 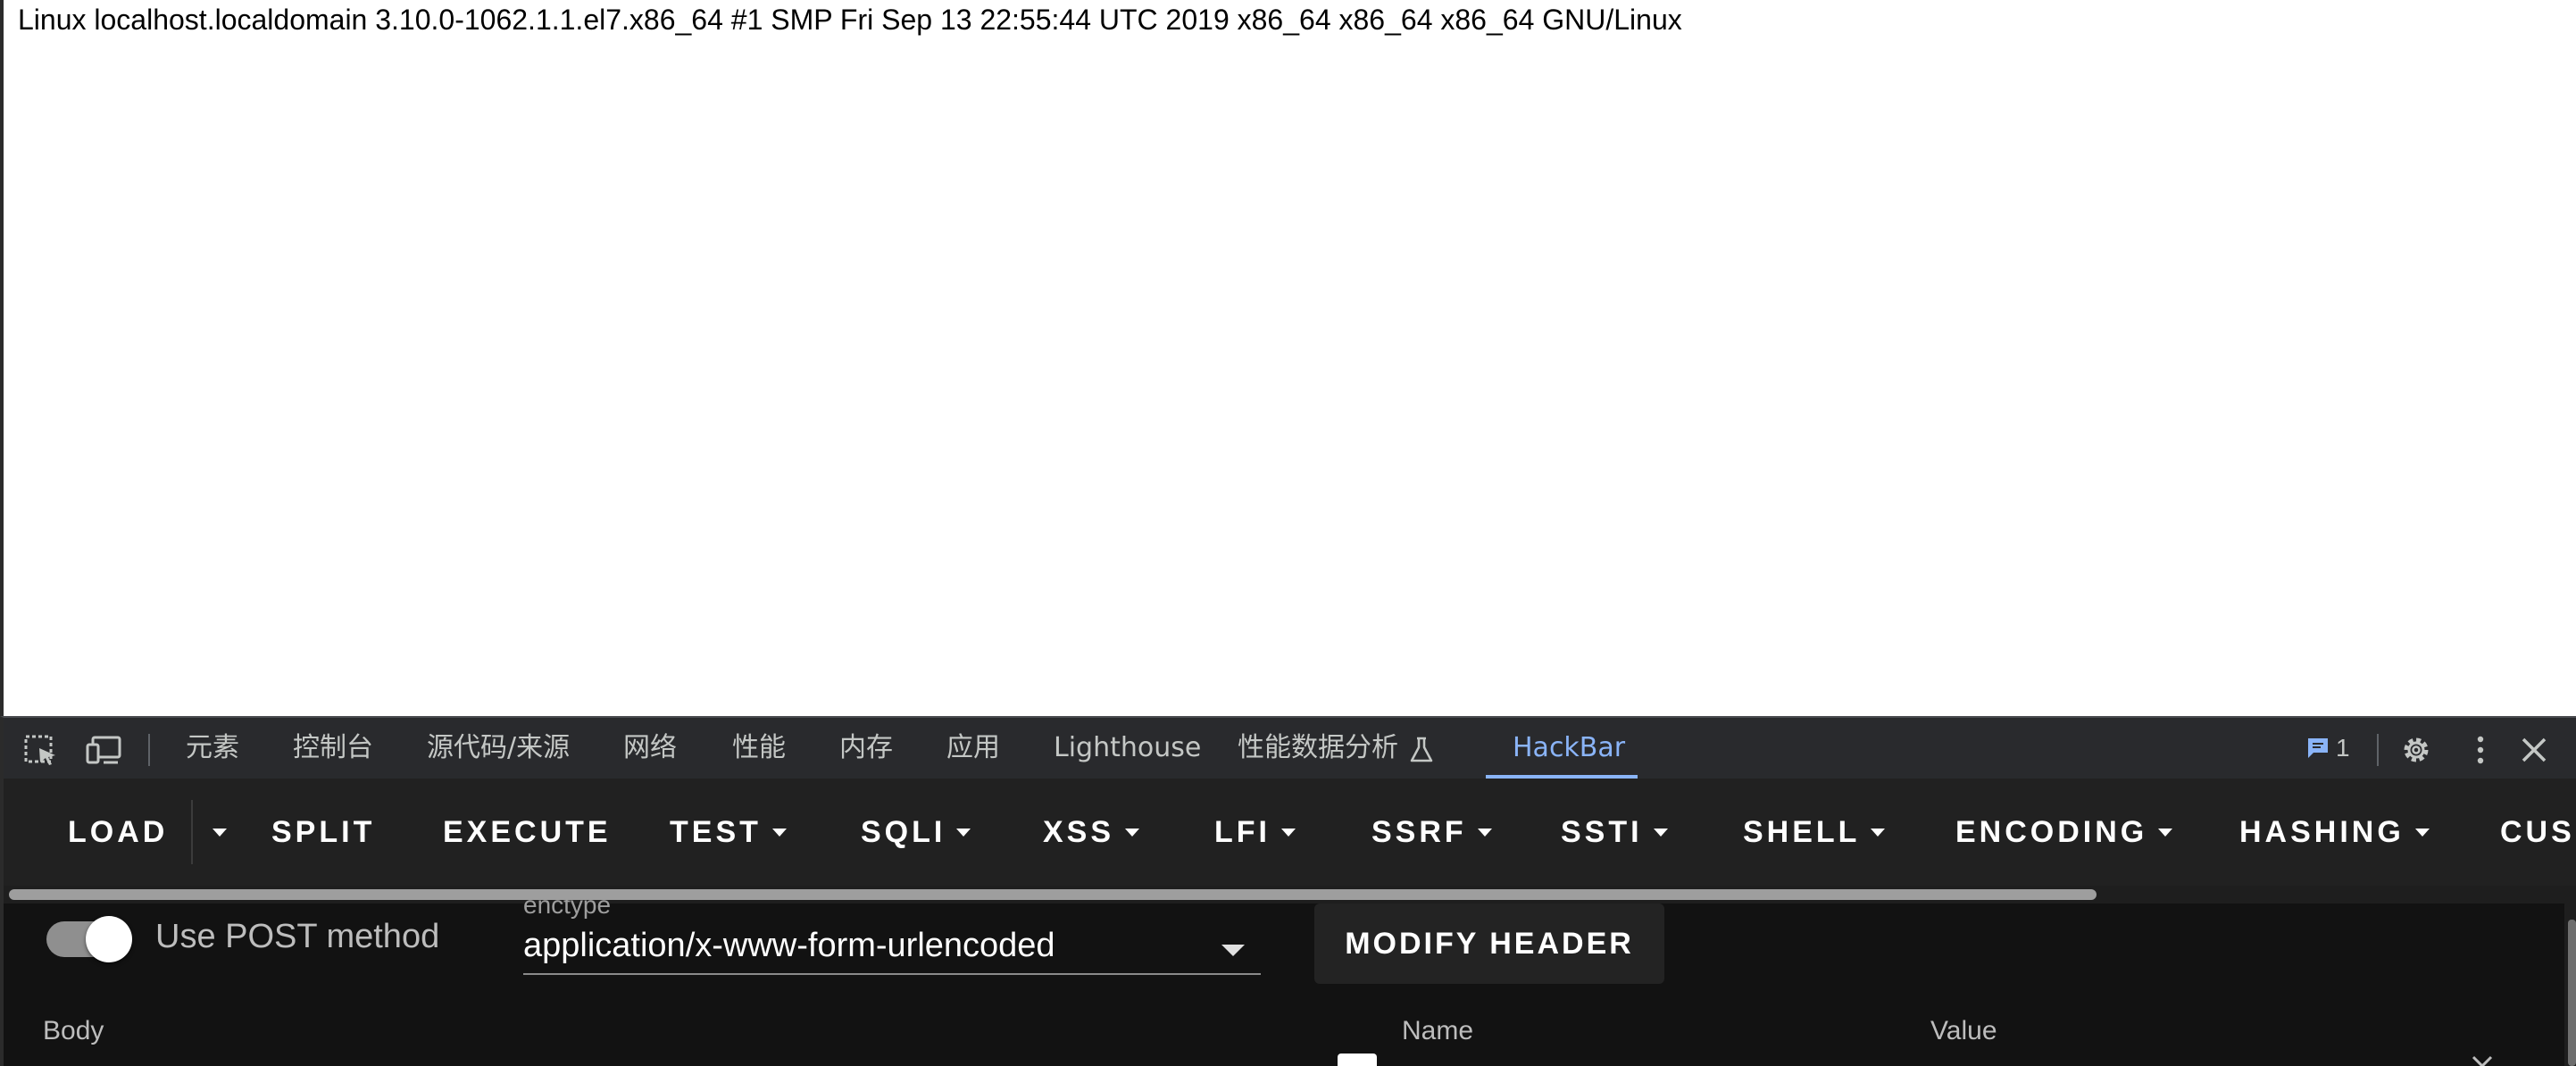 I want to click on remove-header-icon, so click(x=2482, y=1060).